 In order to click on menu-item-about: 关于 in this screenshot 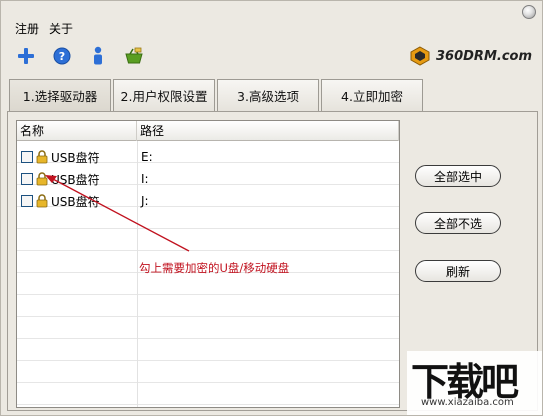, I will do `click(61, 29)`.